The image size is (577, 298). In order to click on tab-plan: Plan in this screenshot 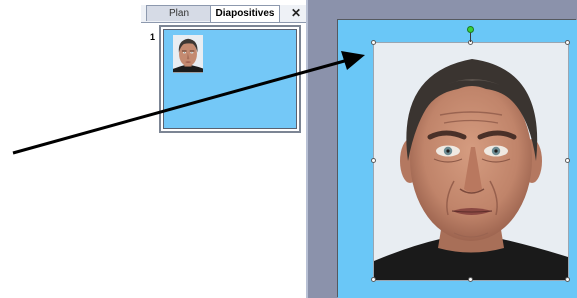, I will do `click(179, 13)`.